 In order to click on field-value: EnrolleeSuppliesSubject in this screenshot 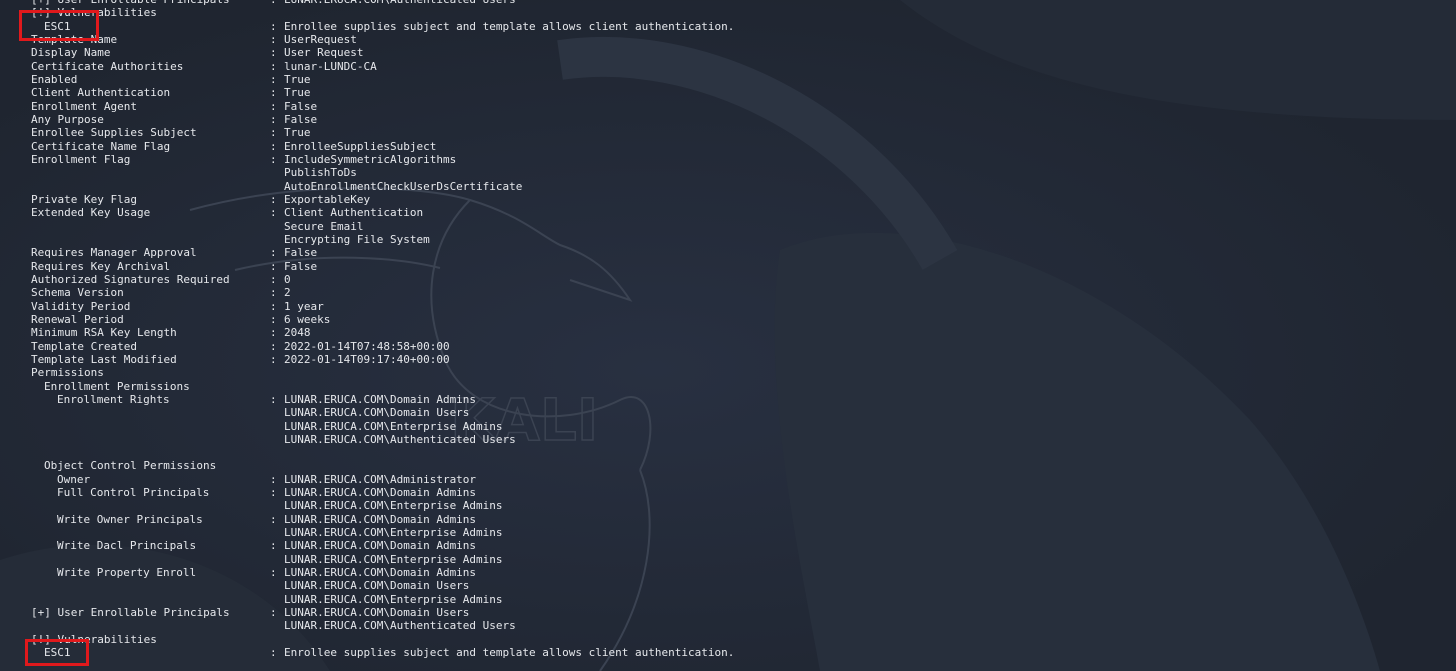, I will do `click(360, 146)`.